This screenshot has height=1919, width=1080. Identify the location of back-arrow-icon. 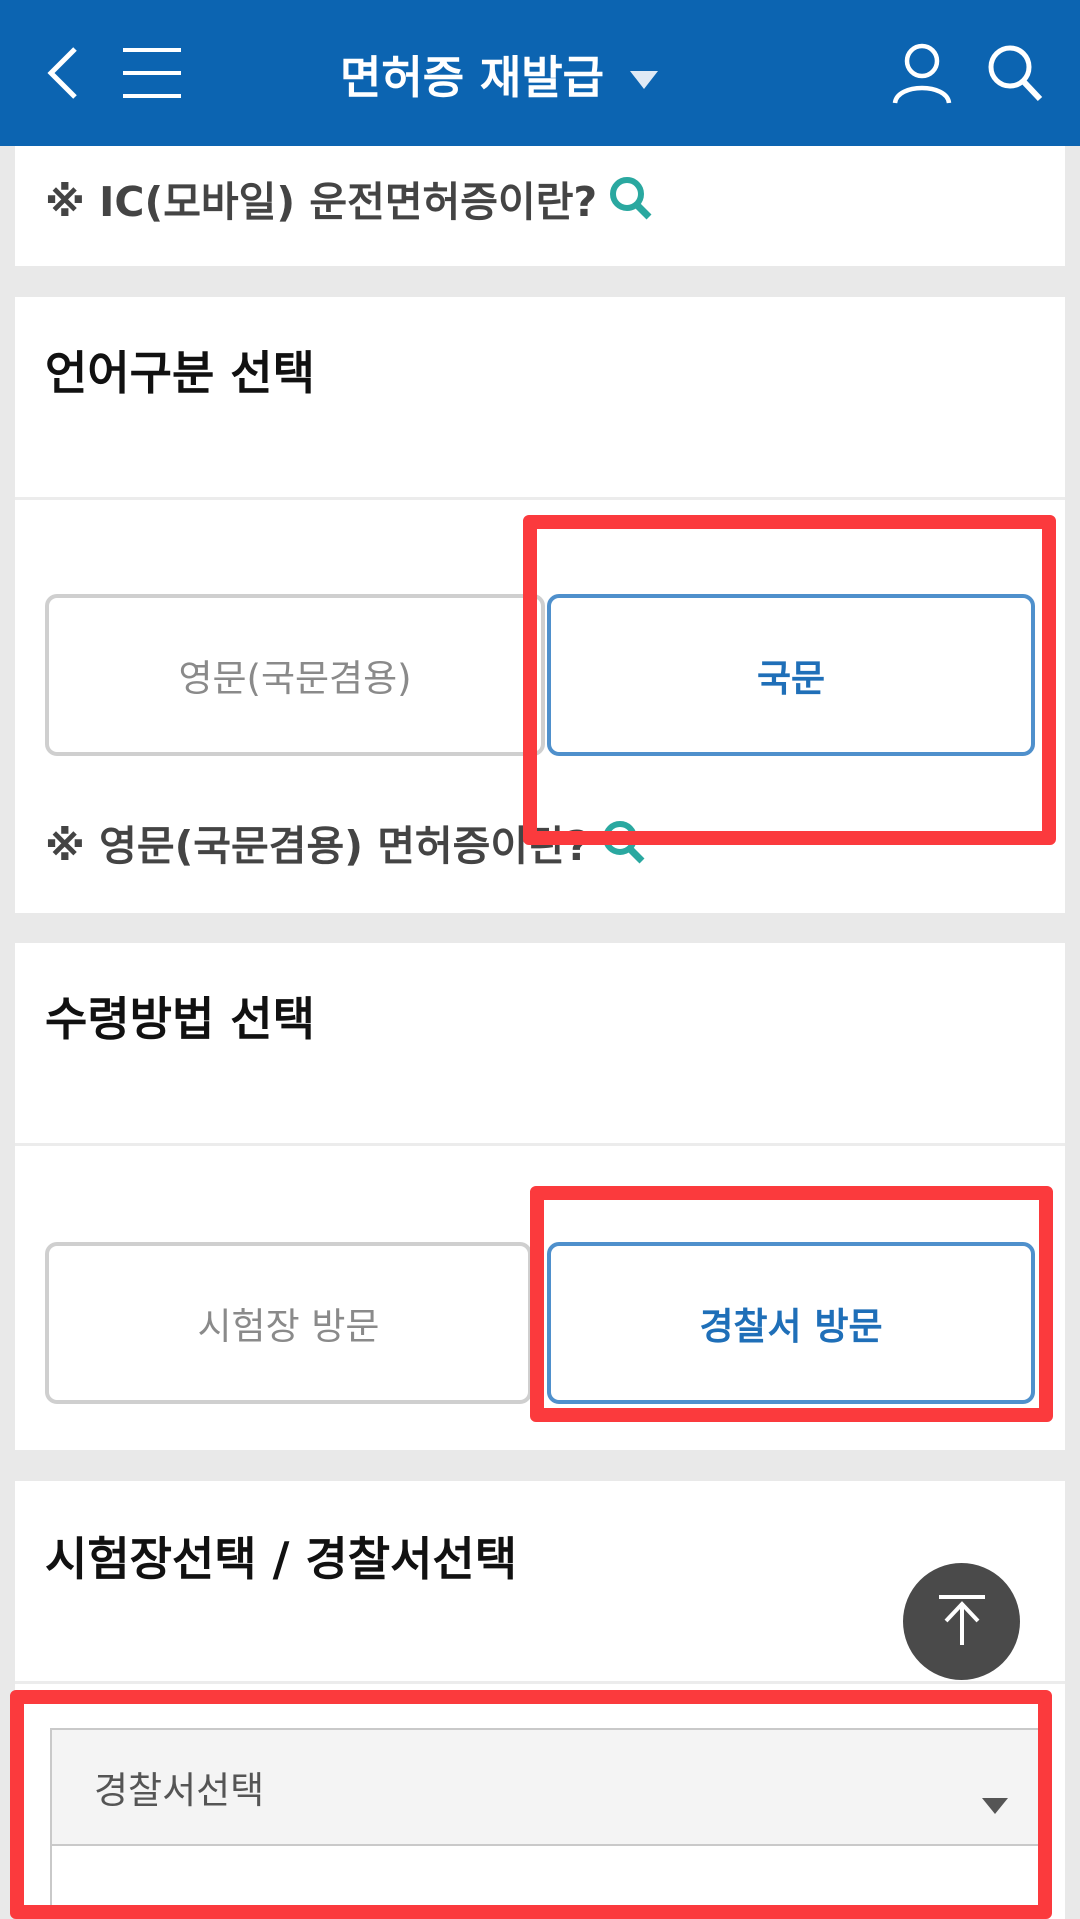
(63, 73).